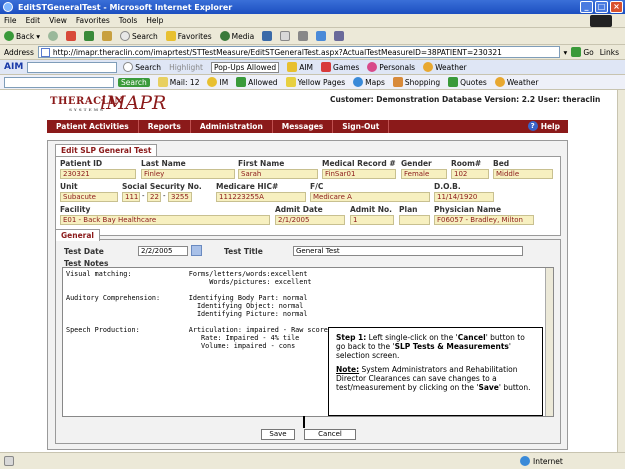 This screenshot has width=625, height=469. I want to click on quotes-link: Quotes, so click(467, 82).